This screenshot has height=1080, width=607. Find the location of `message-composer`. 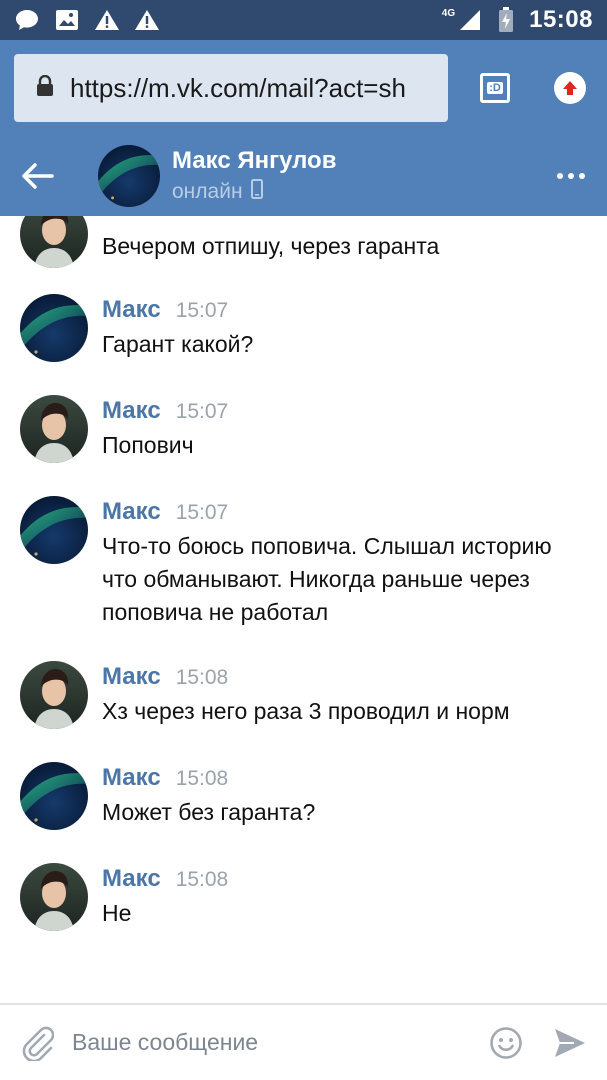

message-composer is located at coordinates (303, 1041).